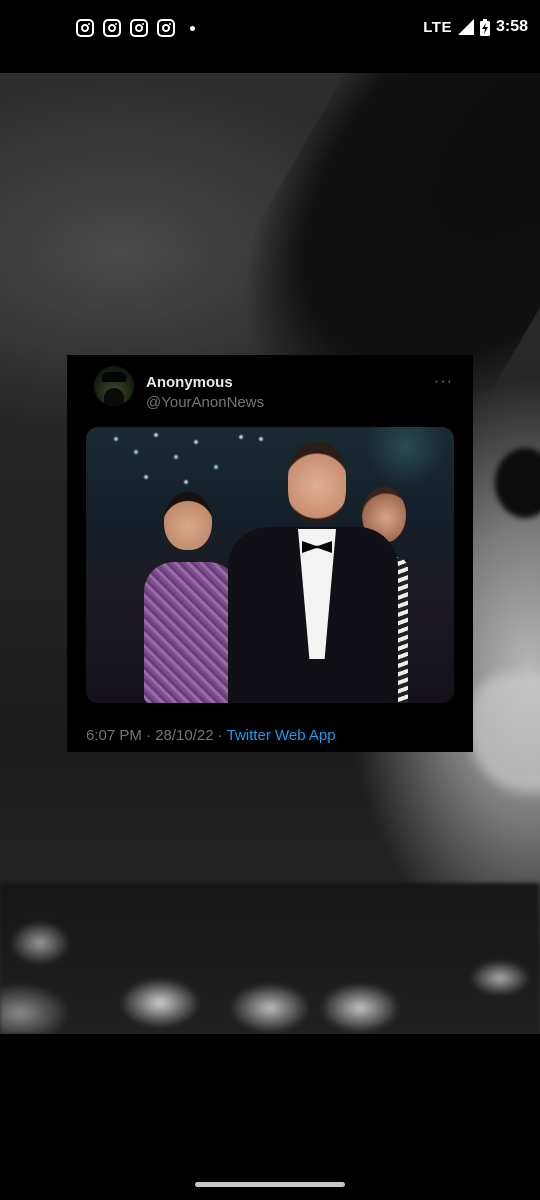 This screenshot has height=1200, width=540. Describe the element at coordinates (270, 958) in the screenshot. I see `background-keyboard-blur` at that location.